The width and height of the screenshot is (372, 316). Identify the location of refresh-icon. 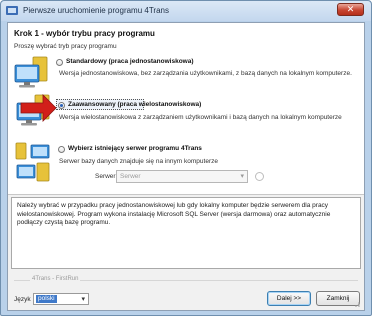
(259, 176).